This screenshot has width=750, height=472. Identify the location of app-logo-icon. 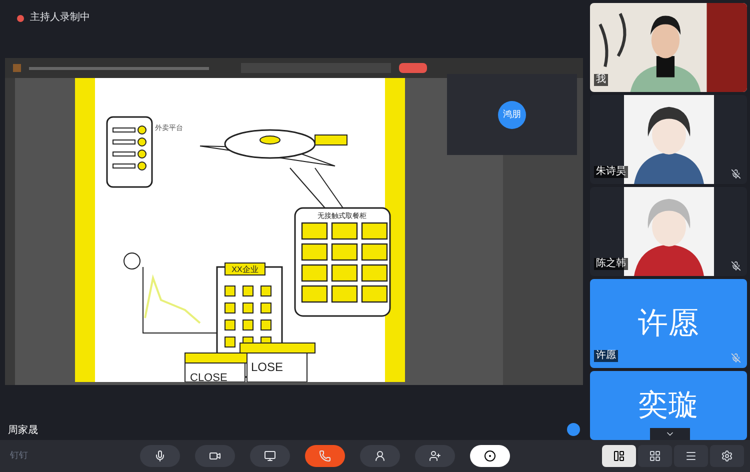
(17, 68).